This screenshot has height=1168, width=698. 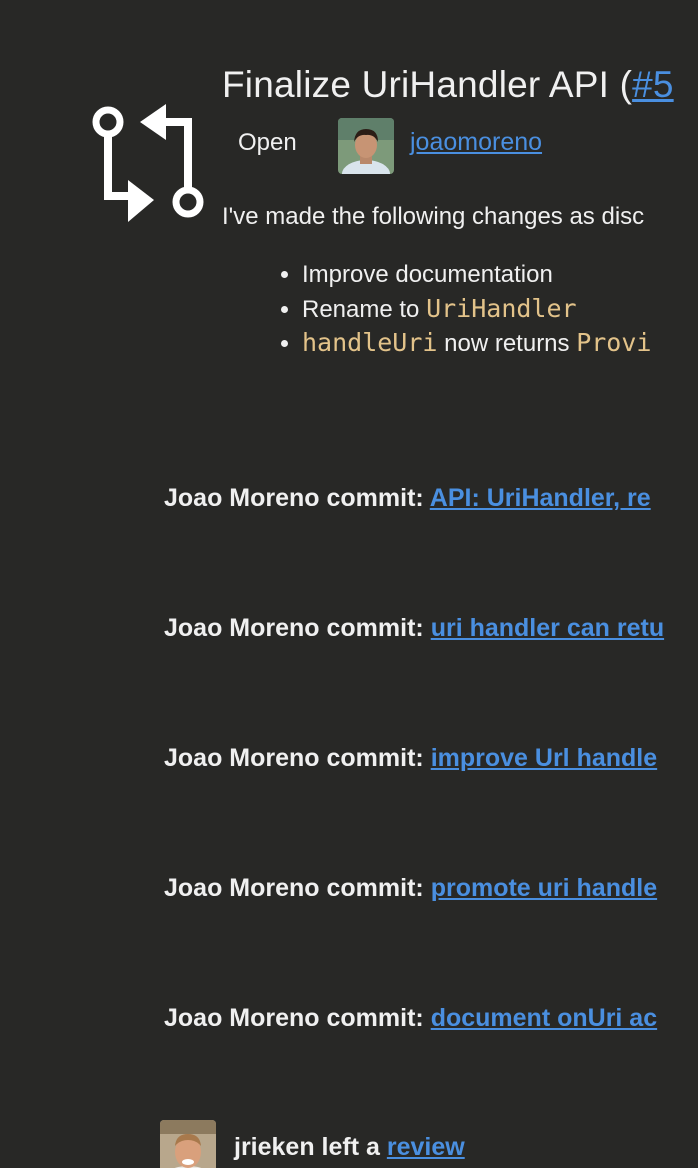 I want to click on change-text: Improve documentation, so click(x=427, y=274).